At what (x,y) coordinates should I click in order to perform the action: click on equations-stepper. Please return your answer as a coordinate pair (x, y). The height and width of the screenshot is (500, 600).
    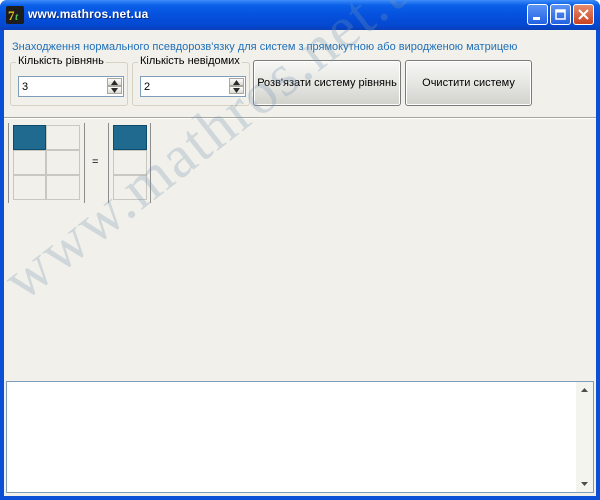
    Looking at the image, I should click on (71, 86).